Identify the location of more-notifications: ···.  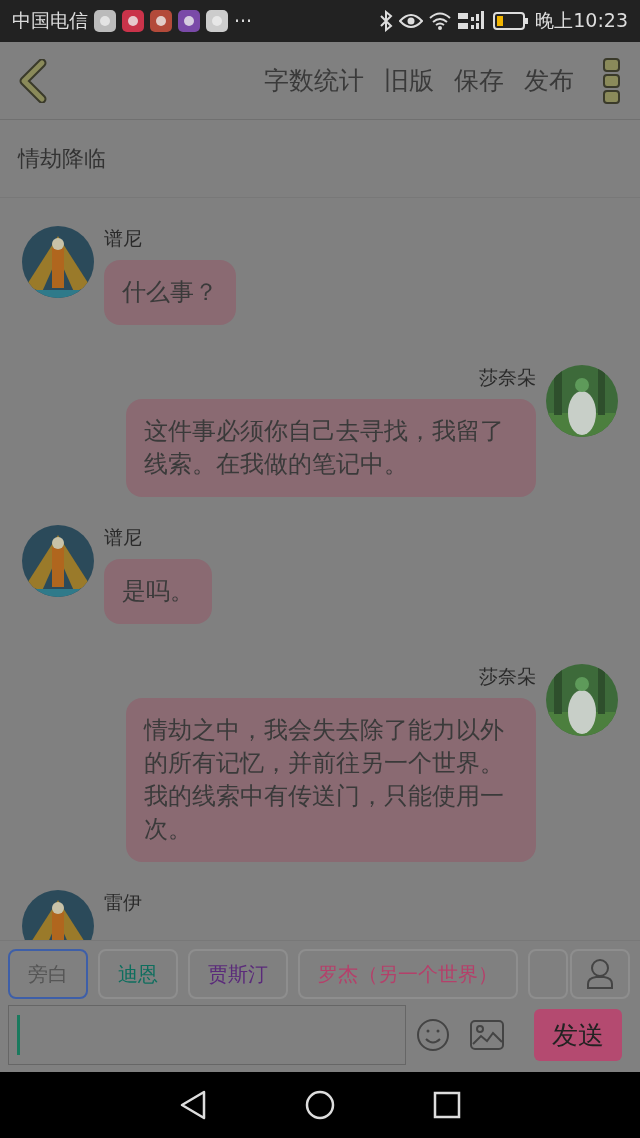
(243, 21).